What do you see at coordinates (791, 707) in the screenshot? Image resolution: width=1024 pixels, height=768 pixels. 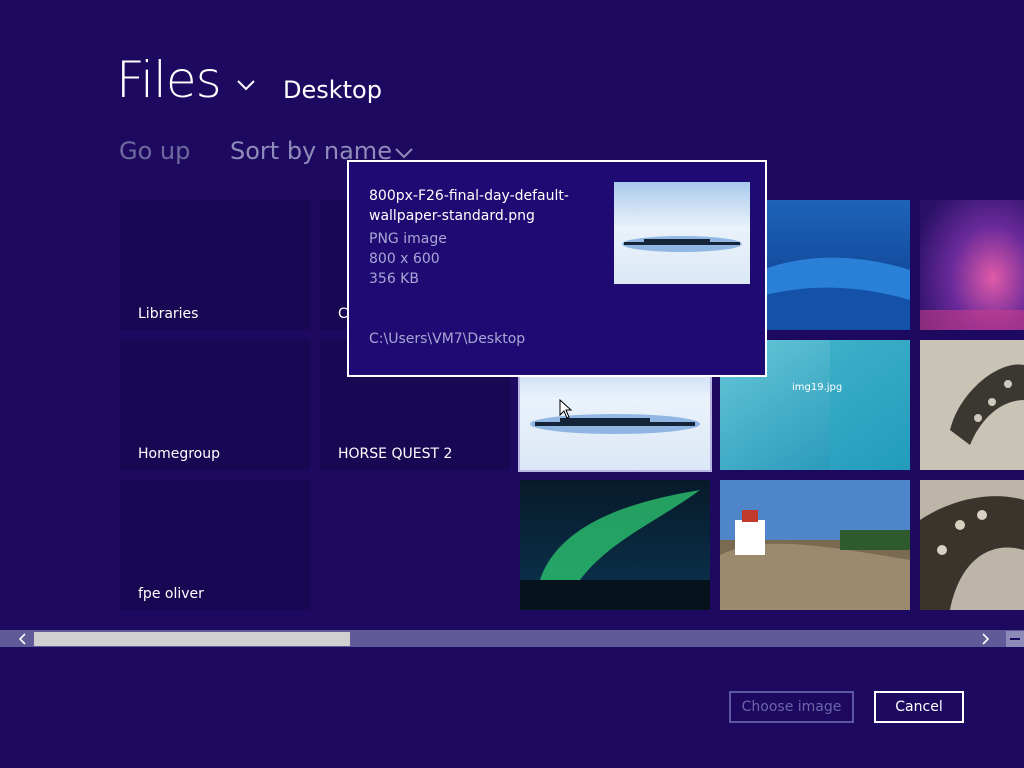 I see `choose-image-button: Choose image` at bounding box center [791, 707].